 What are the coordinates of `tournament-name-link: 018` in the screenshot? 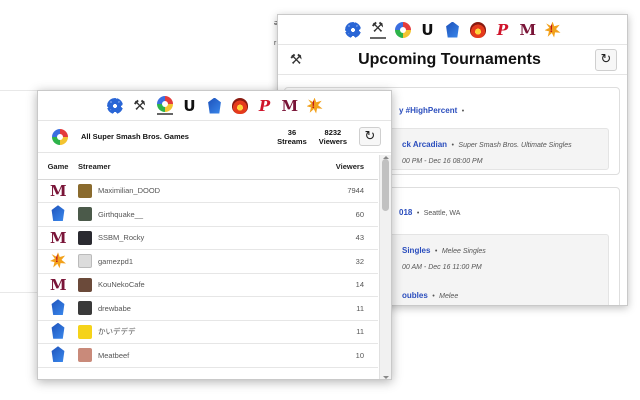 It's located at (405, 212).